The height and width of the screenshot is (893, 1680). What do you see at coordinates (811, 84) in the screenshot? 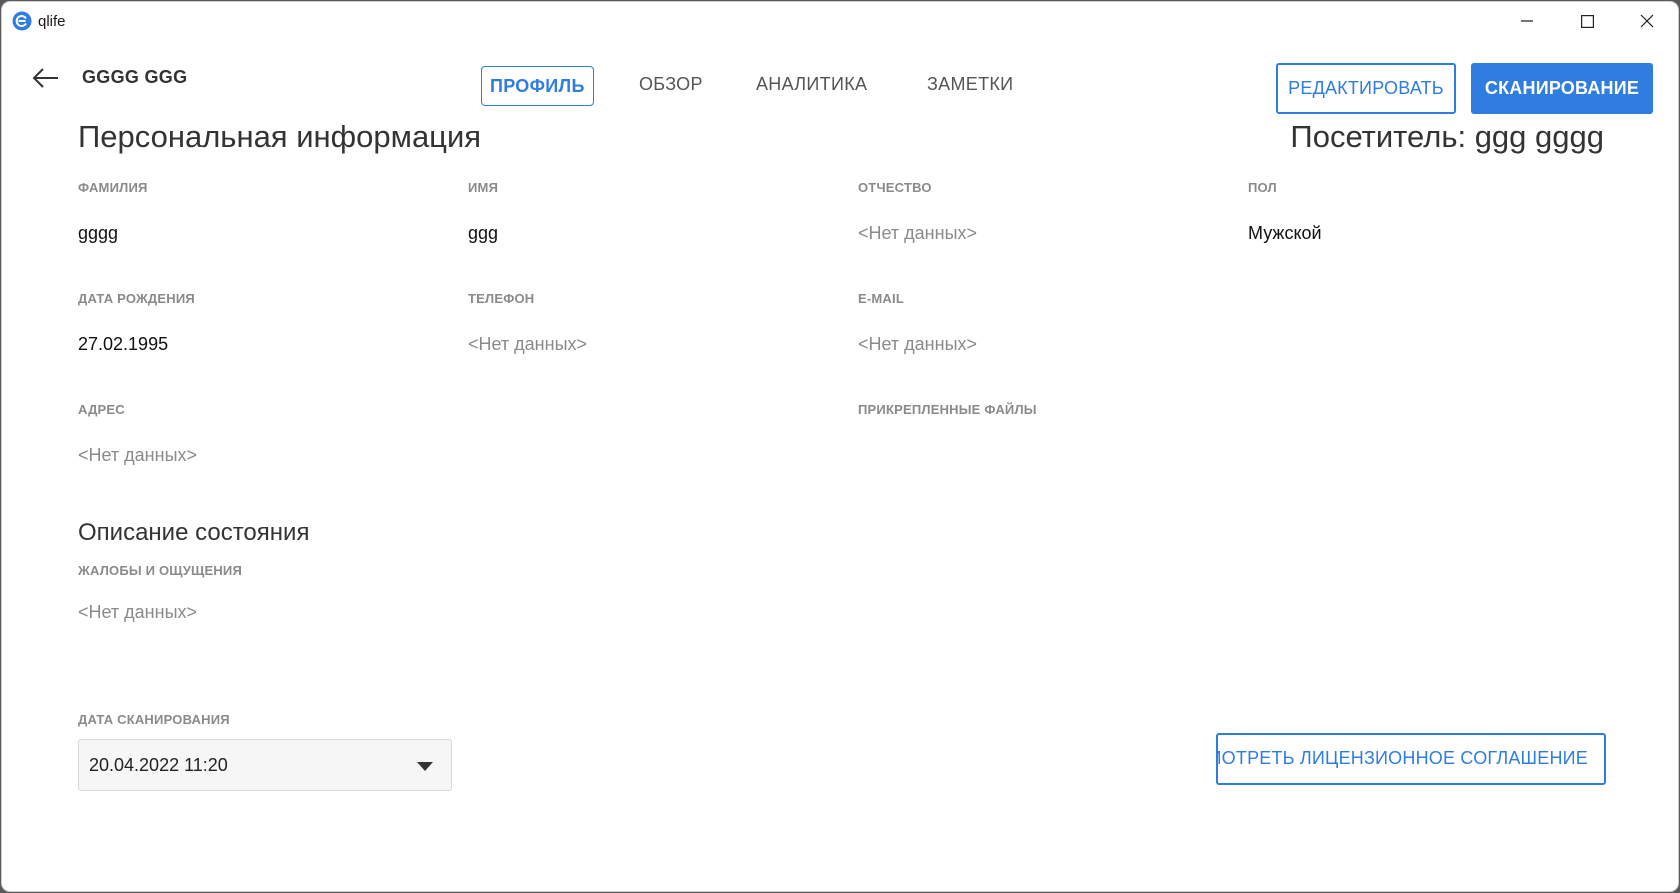
I see `tab-analytics: АНАЛИТИКА` at bounding box center [811, 84].